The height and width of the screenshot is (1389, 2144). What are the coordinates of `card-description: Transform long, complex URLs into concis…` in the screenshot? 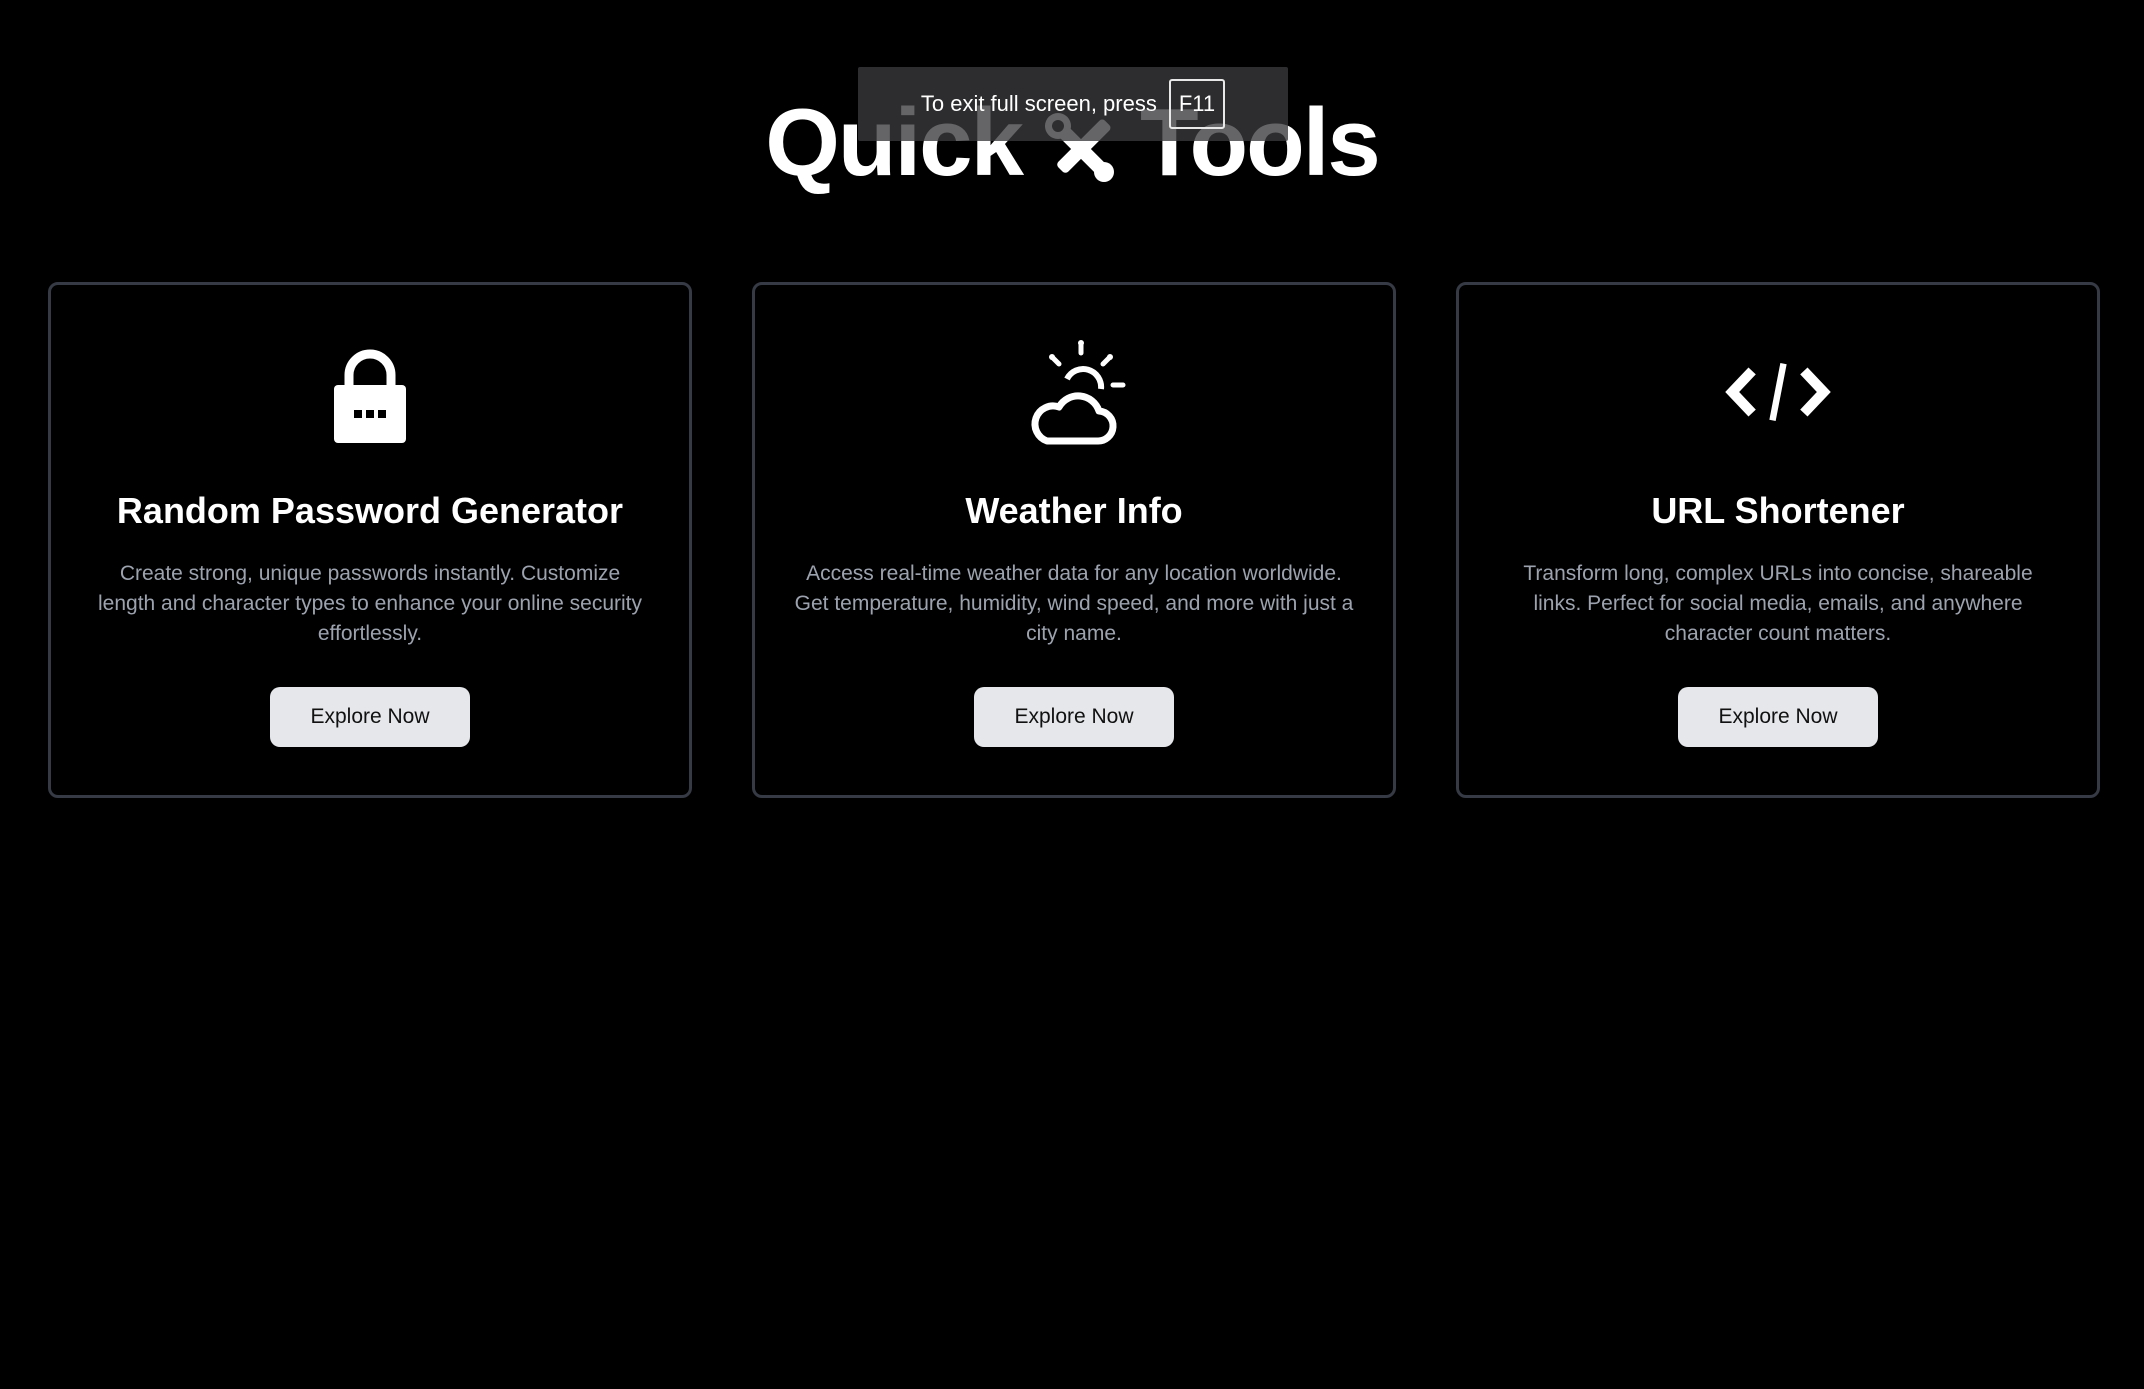 It's located at (1778, 603).